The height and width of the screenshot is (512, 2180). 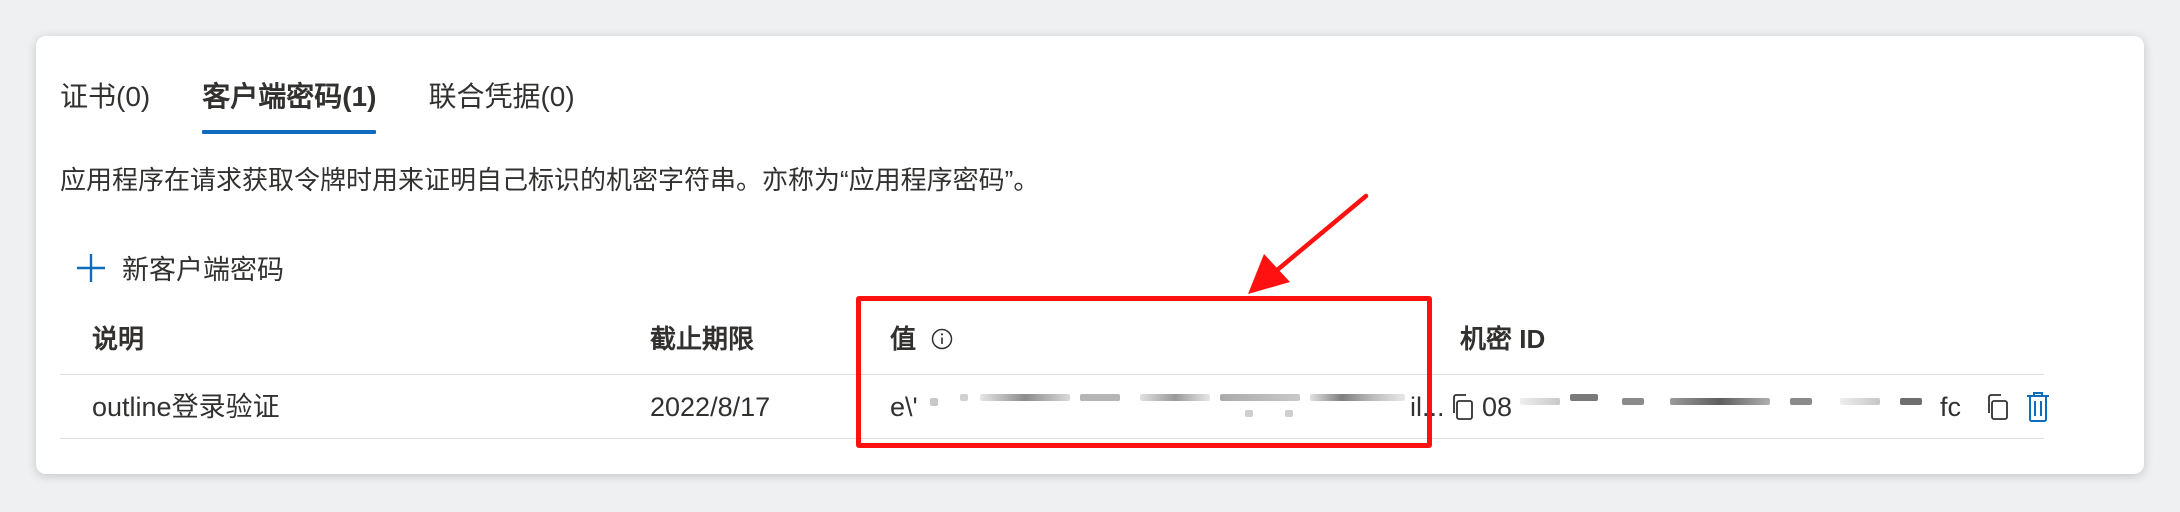 What do you see at coordinates (501, 104) in the screenshot?
I see `tab-federated-credentials: 联合凭据(0)` at bounding box center [501, 104].